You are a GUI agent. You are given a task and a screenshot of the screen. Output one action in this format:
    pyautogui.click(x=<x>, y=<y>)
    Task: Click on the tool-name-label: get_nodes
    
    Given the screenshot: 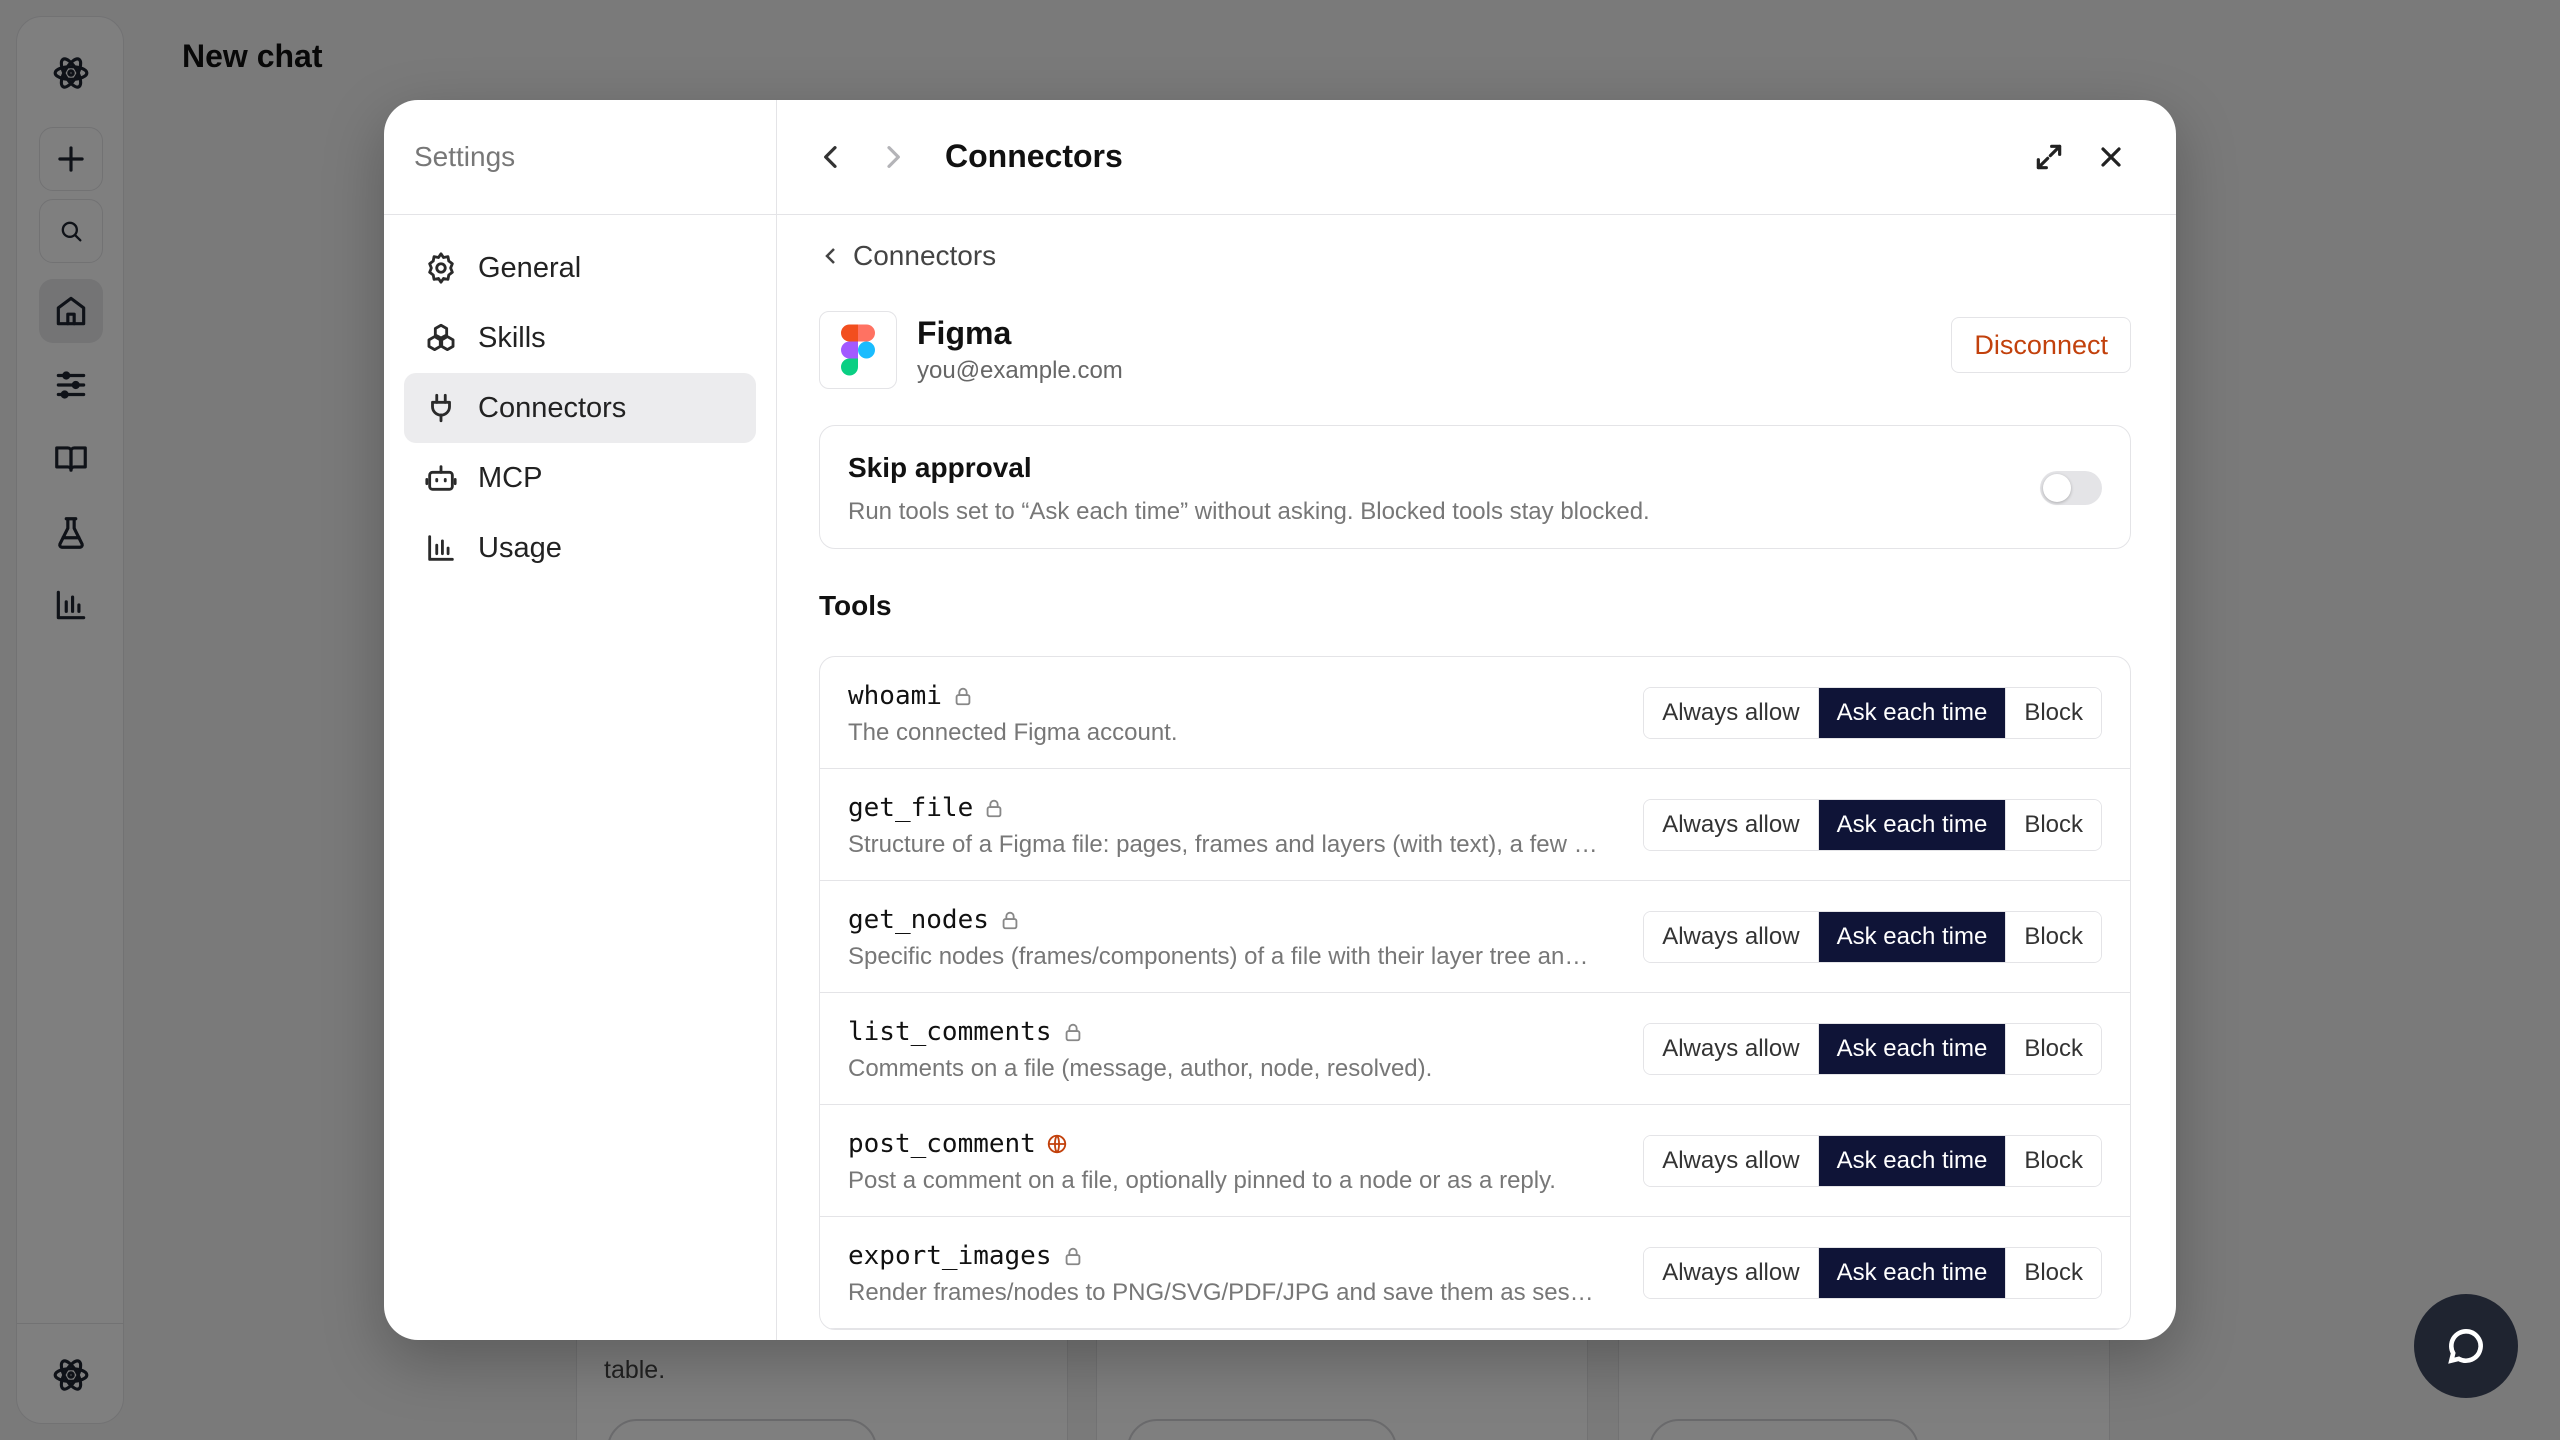 What is the action you would take?
    pyautogui.click(x=918, y=920)
    